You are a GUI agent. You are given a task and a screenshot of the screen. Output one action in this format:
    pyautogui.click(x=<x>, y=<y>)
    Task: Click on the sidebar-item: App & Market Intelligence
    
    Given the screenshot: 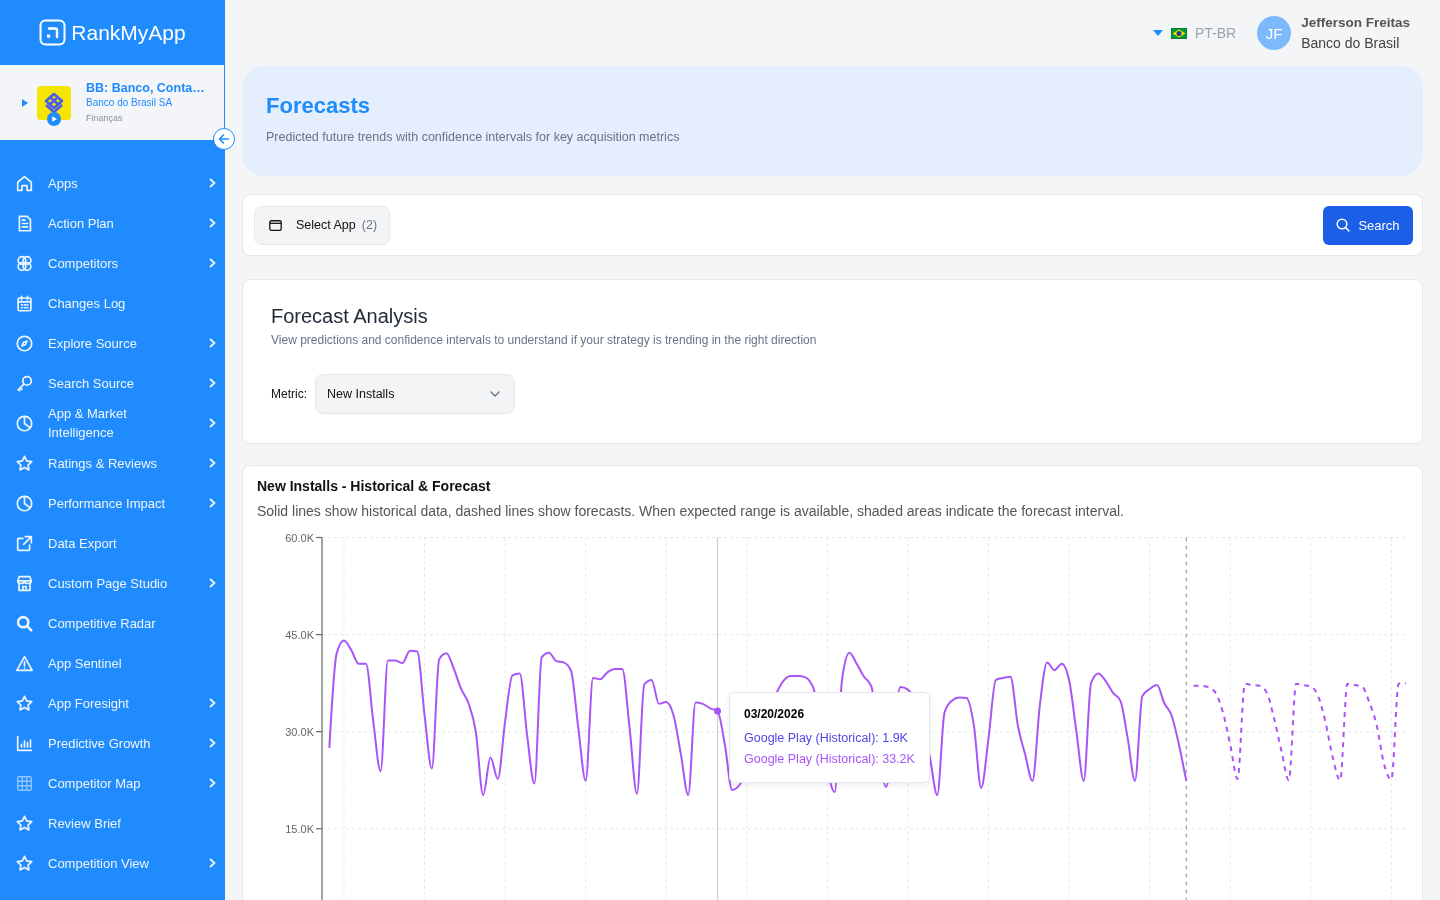 What is the action you would take?
    pyautogui.click(x=112, y=423)
    